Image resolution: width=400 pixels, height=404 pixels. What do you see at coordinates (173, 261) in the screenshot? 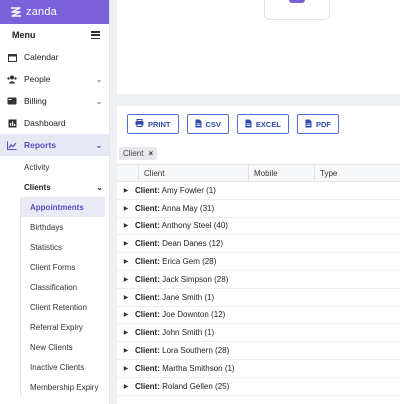
I see `group-label: Client: Erica Gem (28)` at bounding box center [173, 261].